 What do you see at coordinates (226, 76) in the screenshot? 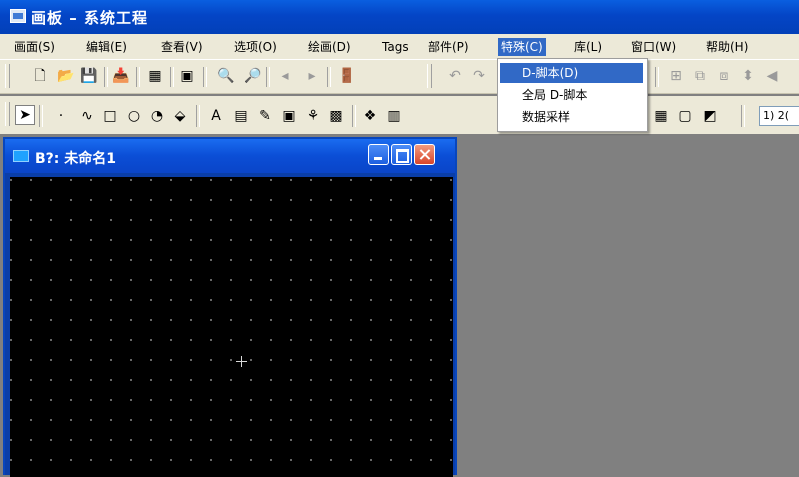
I see `zoom-out-icon: 🔍` at bounding box center [226, 76].